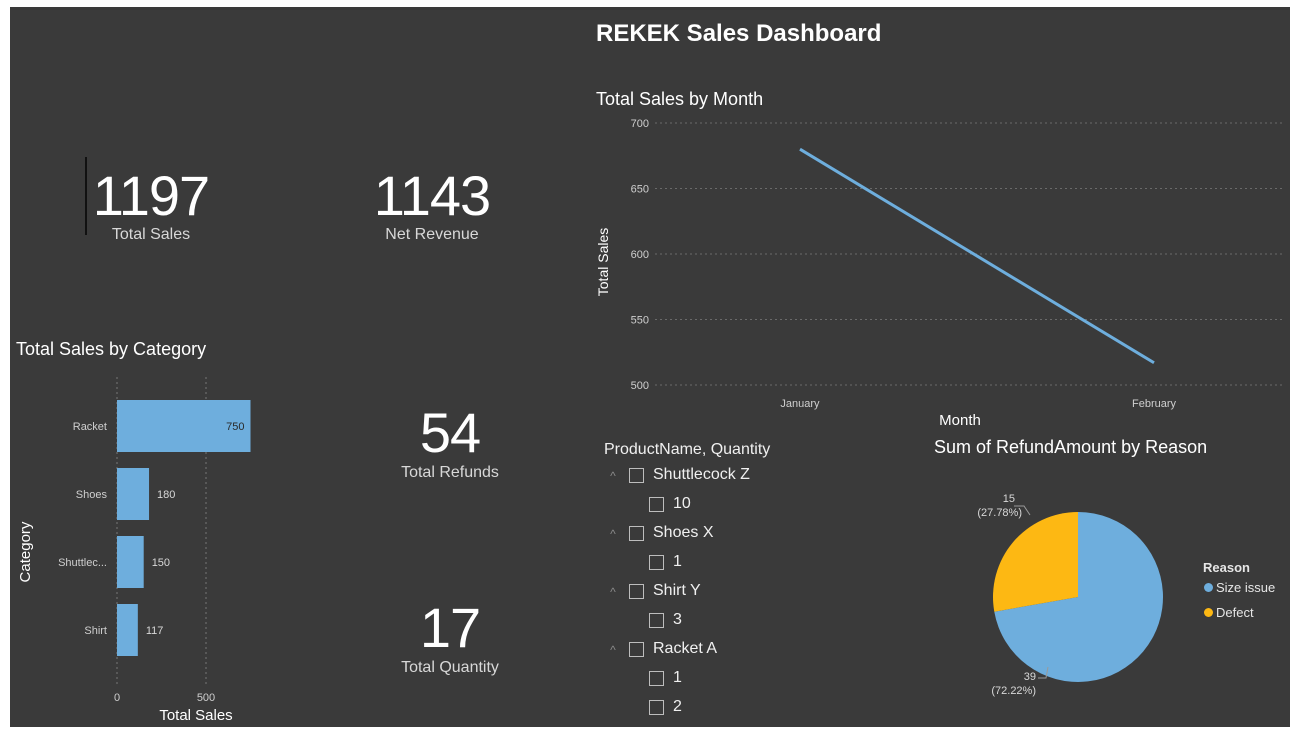  I want to click on line-y-tick: 650, so click(640, 190).